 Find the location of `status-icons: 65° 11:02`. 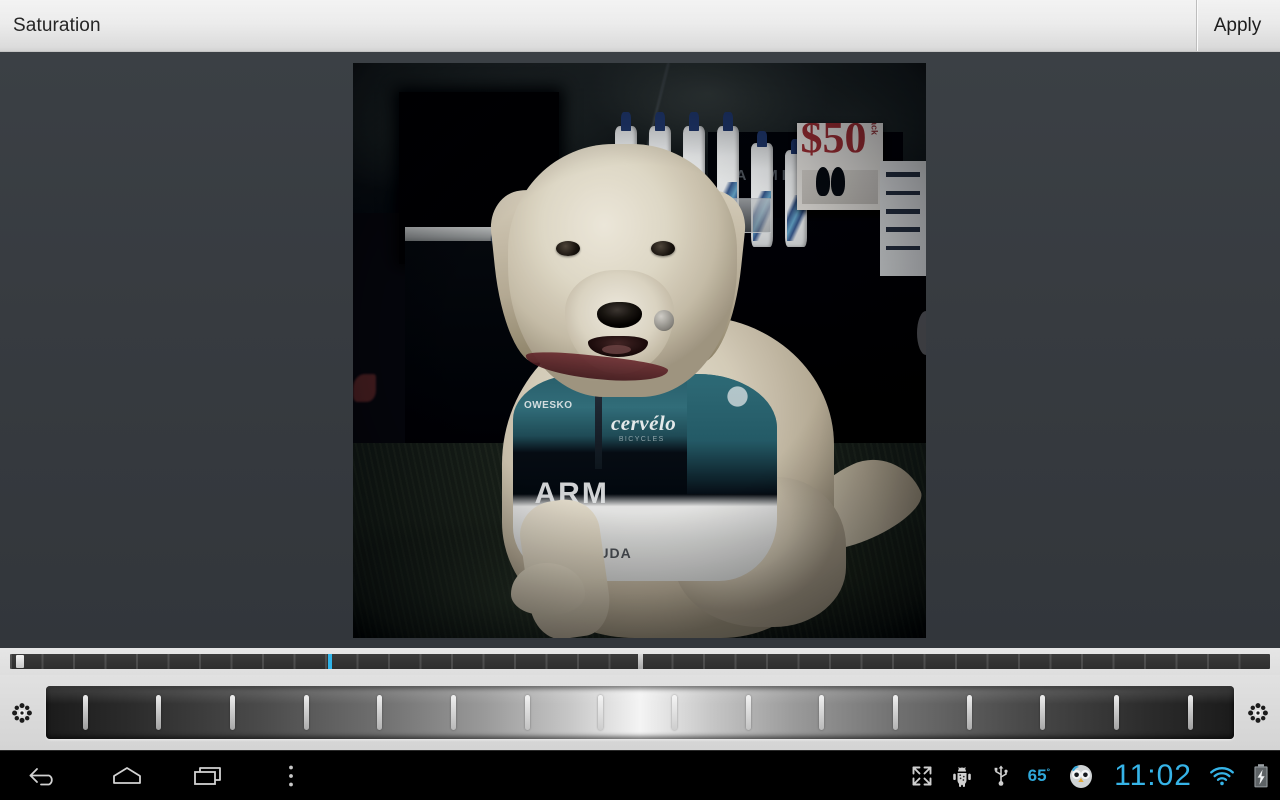

status-icons: 65° 11:02 is located at coordinates (1095, 776).